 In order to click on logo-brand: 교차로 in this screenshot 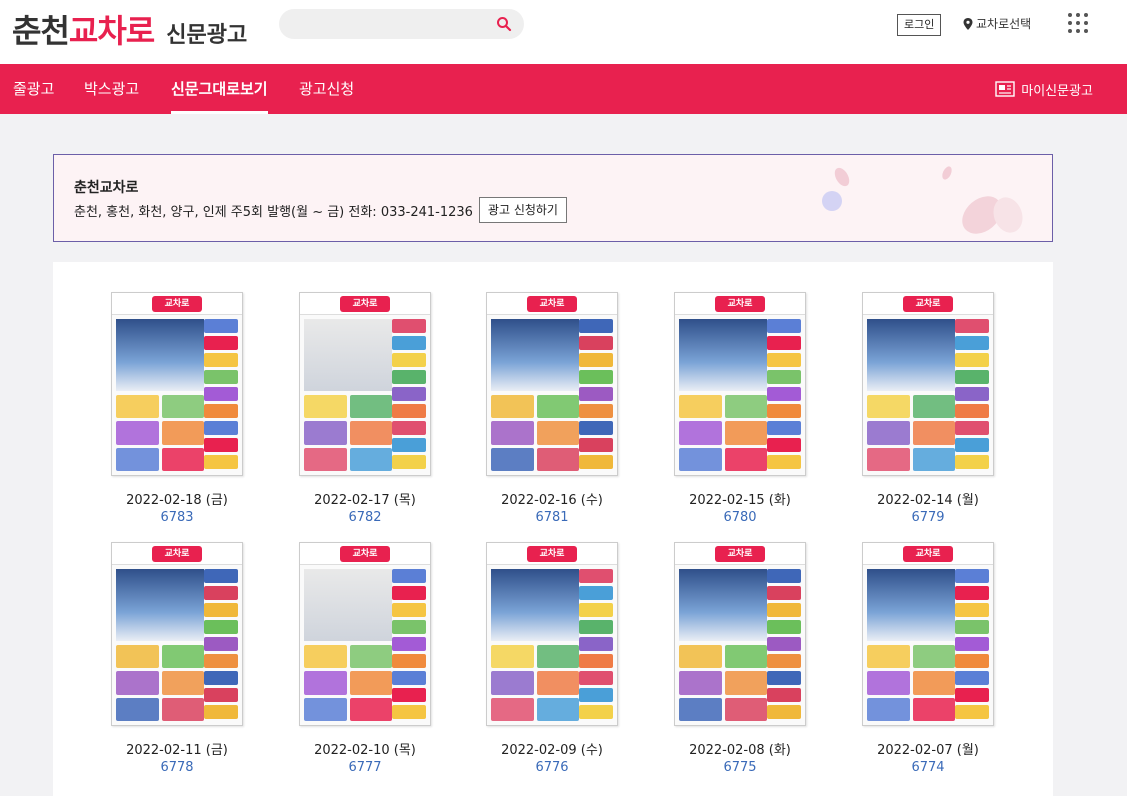, I will do `click(111, 31)`.